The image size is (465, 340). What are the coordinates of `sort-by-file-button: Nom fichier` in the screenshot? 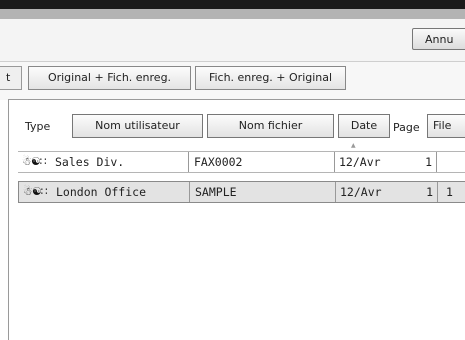 It's located at (270, 126).